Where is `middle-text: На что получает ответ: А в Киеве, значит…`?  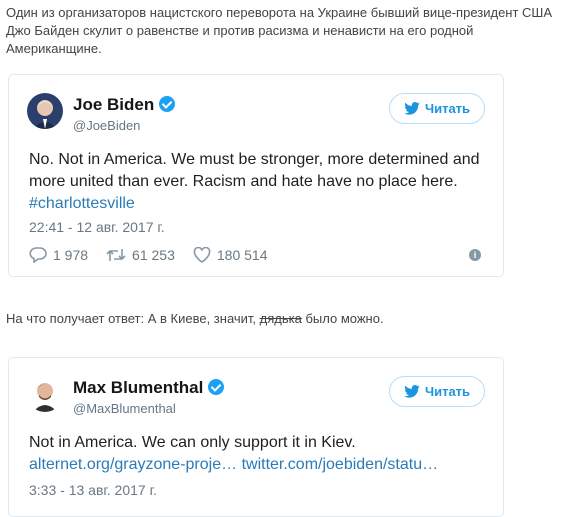 middle-text: На что получает ответ: А в Киеве, значит… is located at coordinates (282, 319).